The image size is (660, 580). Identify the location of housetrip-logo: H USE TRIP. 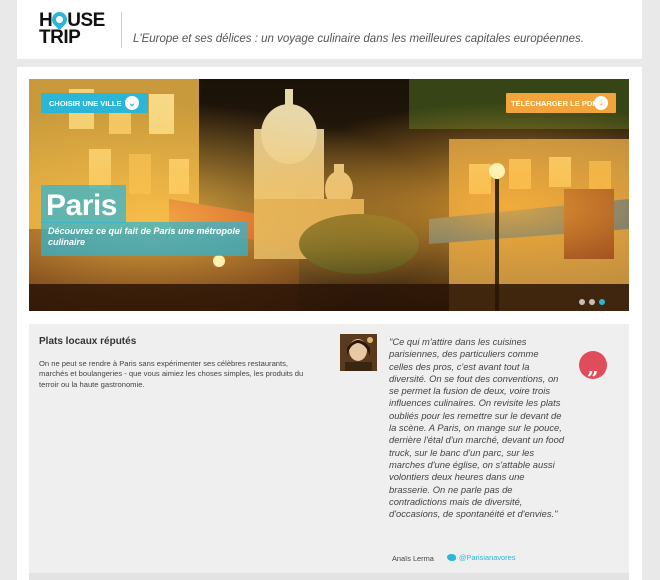
(72, 28).